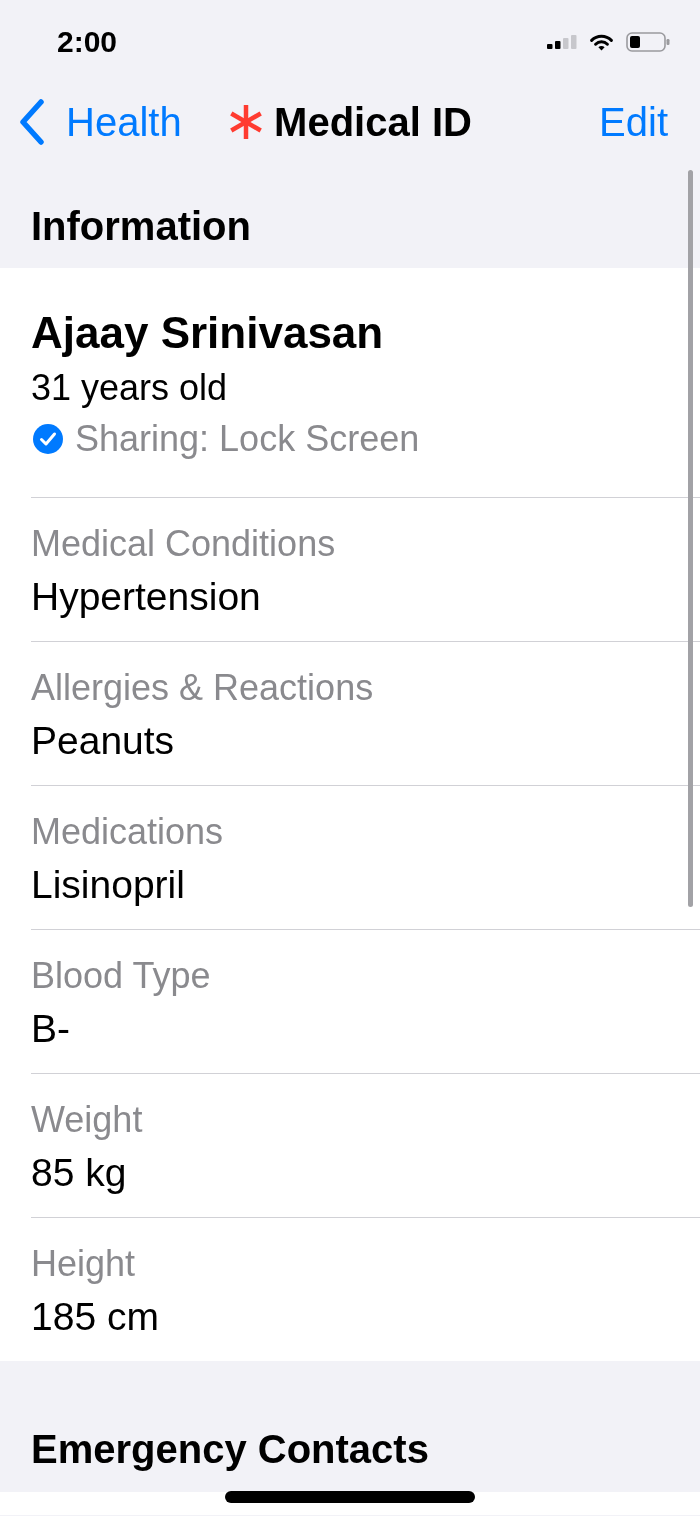  Describe the element at coordinates (87, 1120) in the screenshot. I see `field-label: Weight` at that location.